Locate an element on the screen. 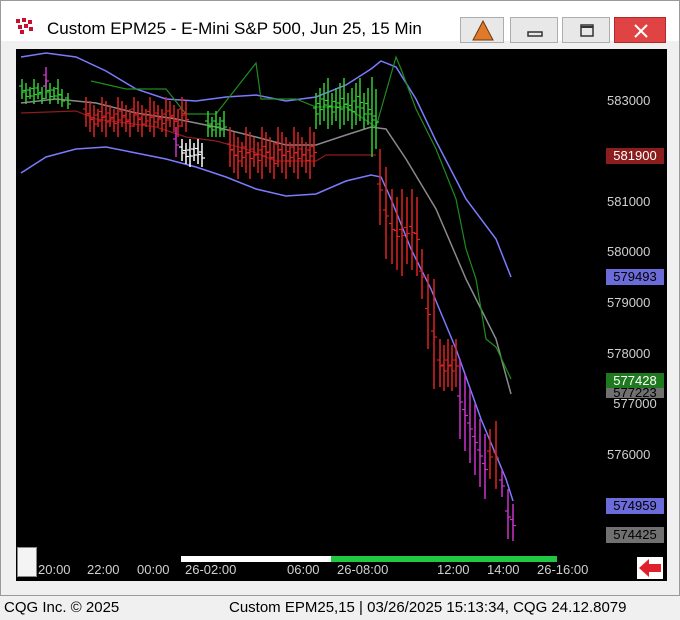 The image size is (680, 620). time-axis-label: 12:00 is located at coordinates (453, 569).